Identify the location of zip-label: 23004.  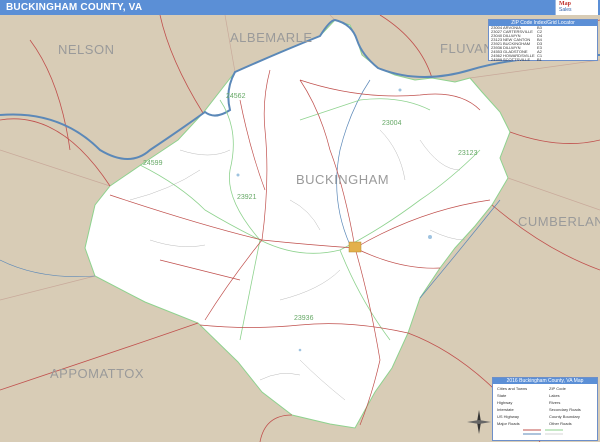
(392, 123).